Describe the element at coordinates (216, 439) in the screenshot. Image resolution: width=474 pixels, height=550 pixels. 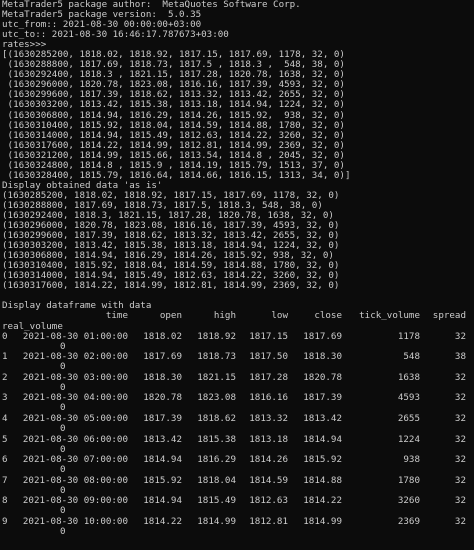
I see `cell-high: 1815.38` at that location.